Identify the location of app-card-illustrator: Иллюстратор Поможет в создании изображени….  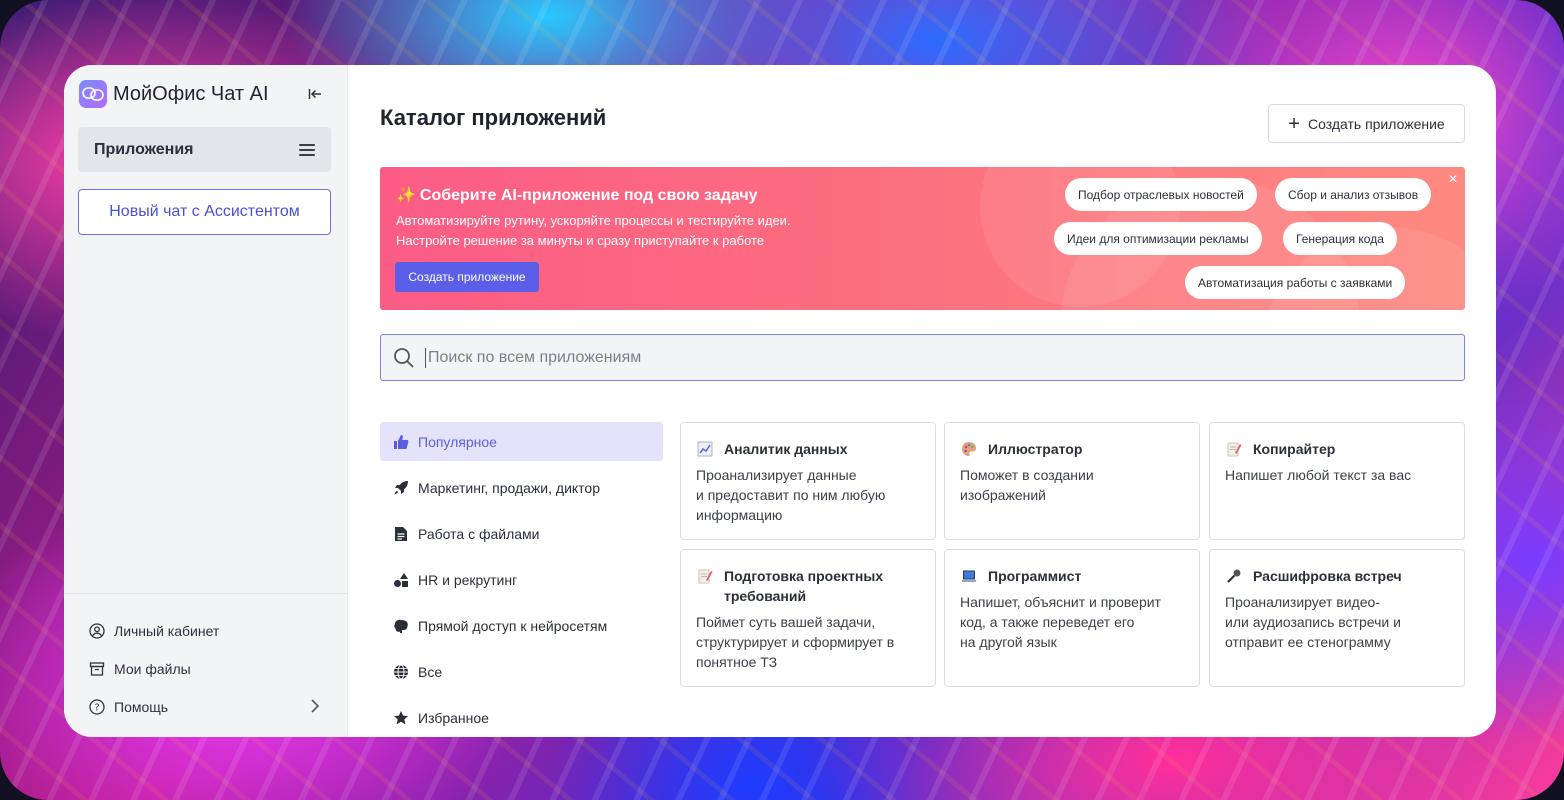
(1072, 481).